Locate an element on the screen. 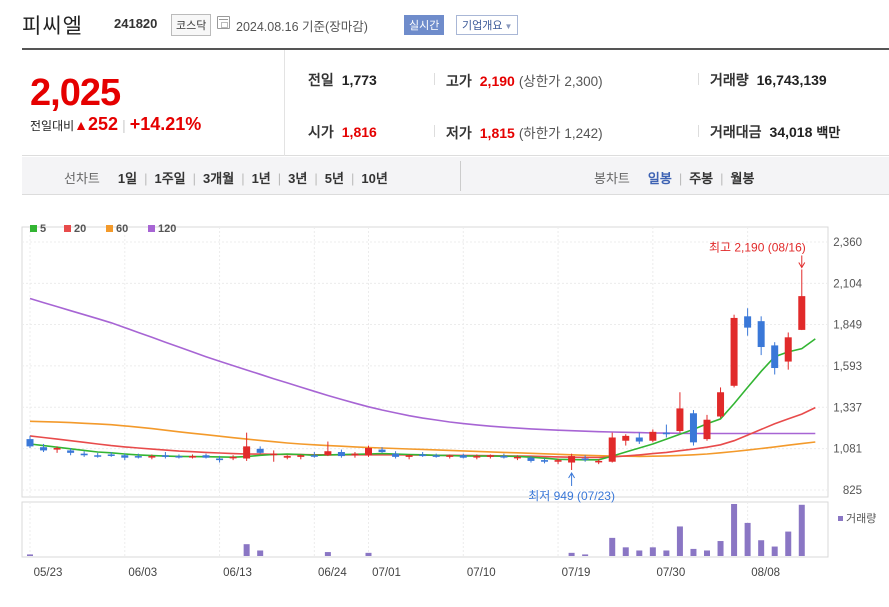 The image size is (889, 607). realtime-button: 실시간 is located at coordinates (424, 25).